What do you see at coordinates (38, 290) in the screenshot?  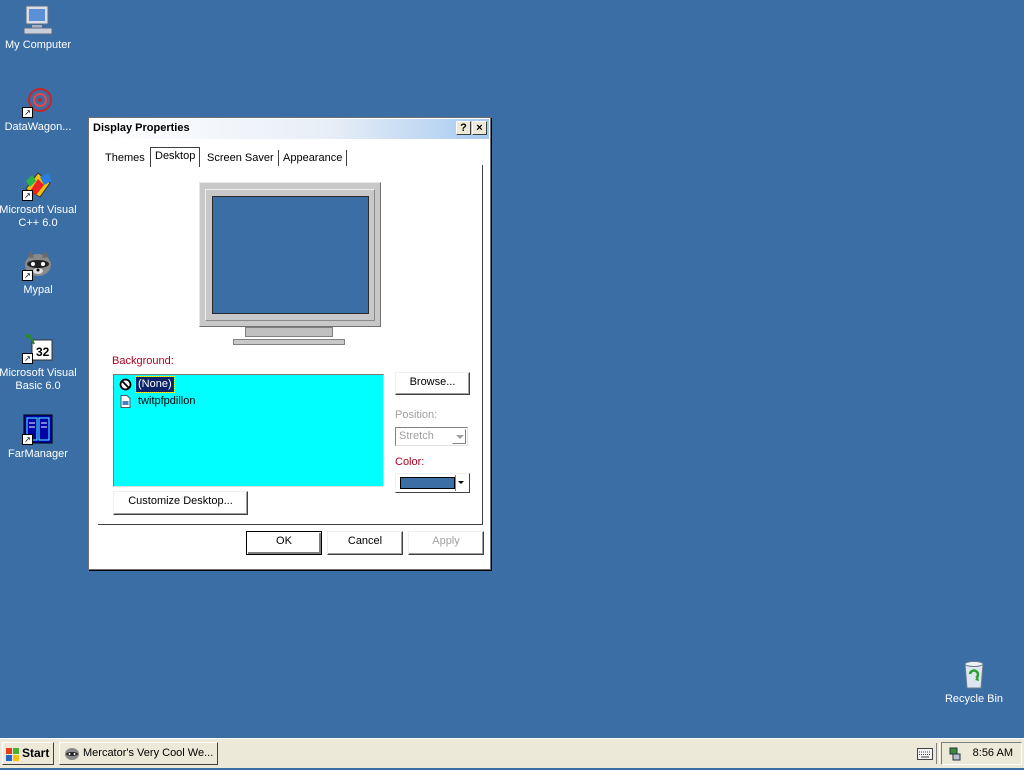 I see `desktop-icon-label: Mypal` at bounding box center [38, 290].